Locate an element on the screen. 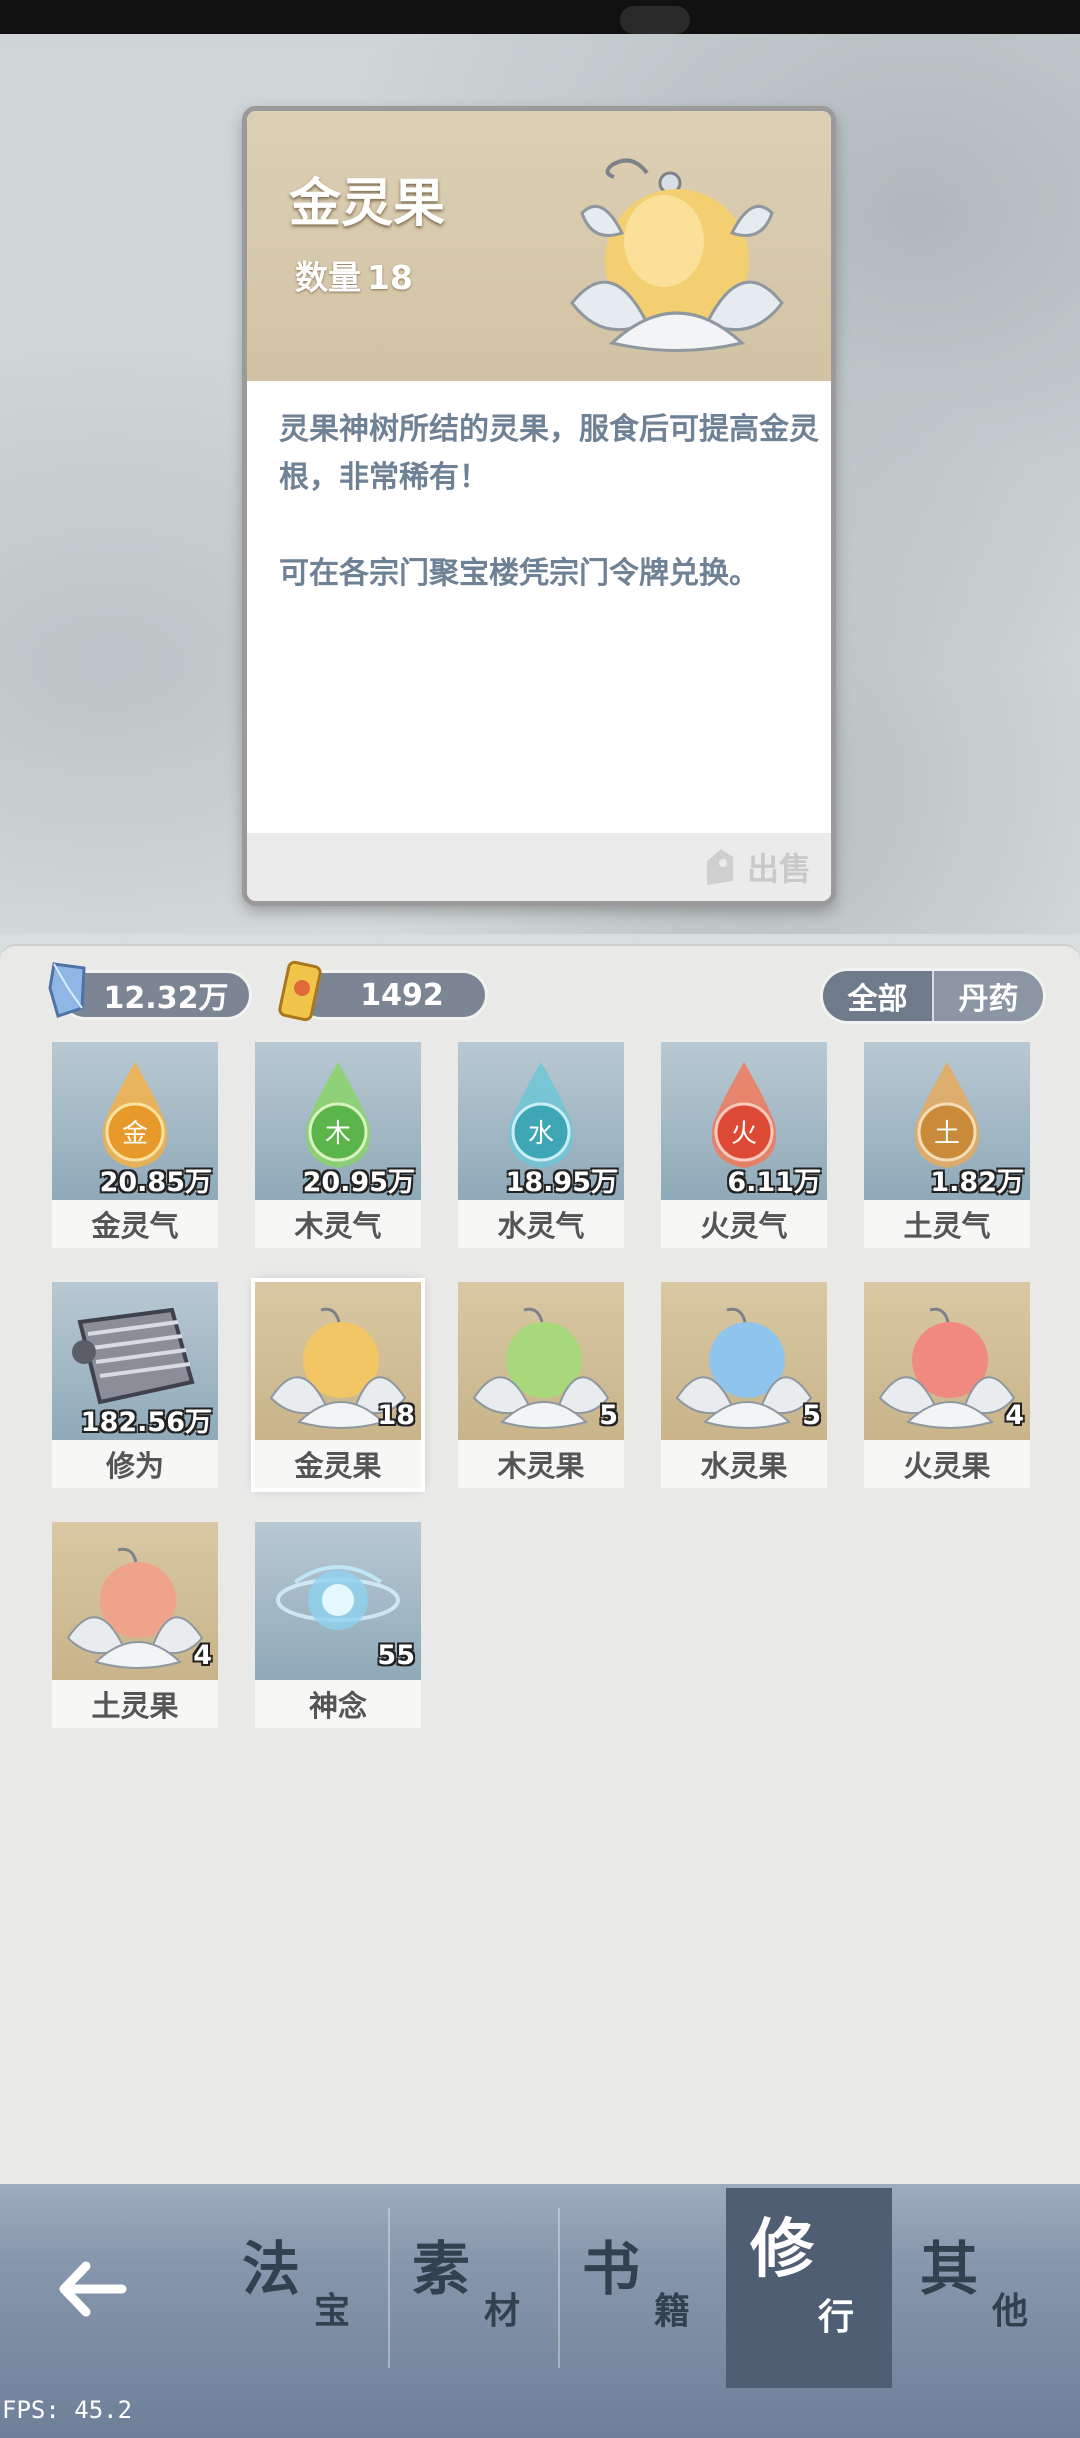 The height and width of the screenshot is (2438, 1080). item-label: 金灵果 is located at coordinates (338, 1464).